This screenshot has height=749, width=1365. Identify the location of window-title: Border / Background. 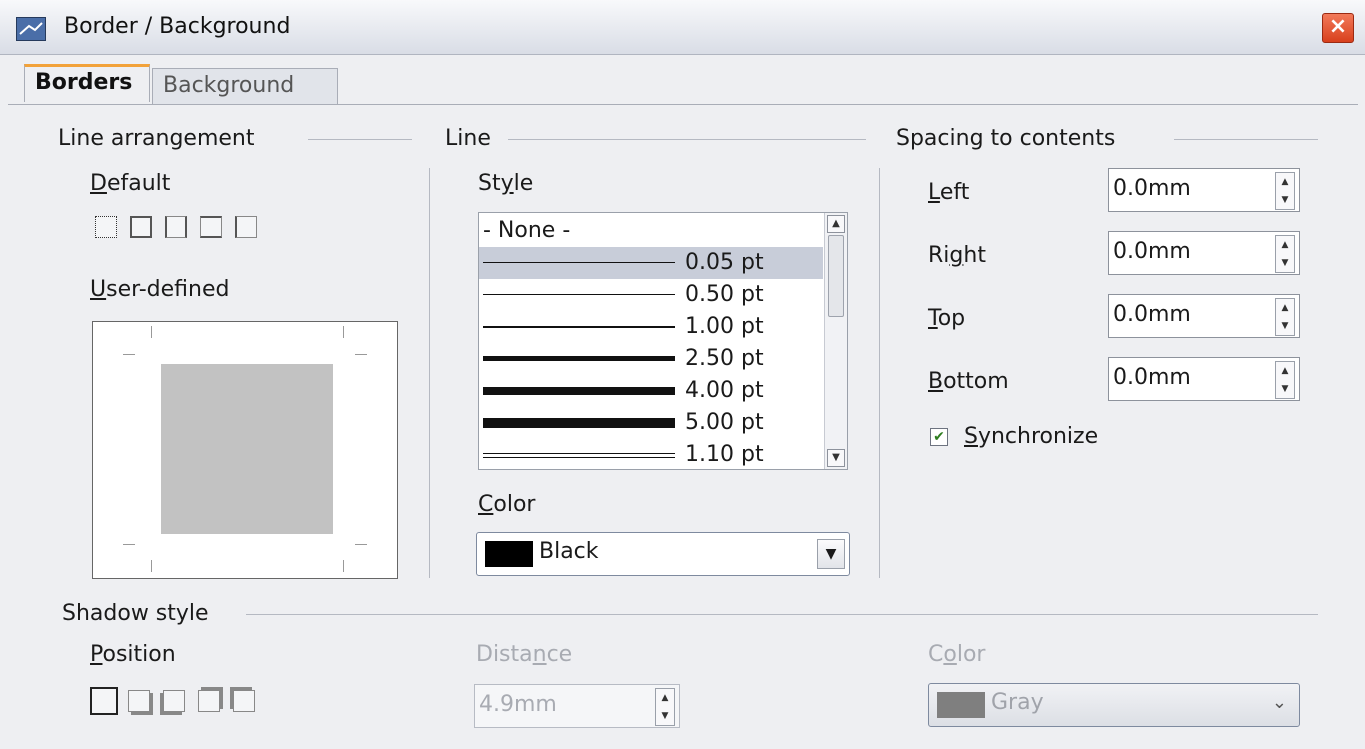
(177, 26).